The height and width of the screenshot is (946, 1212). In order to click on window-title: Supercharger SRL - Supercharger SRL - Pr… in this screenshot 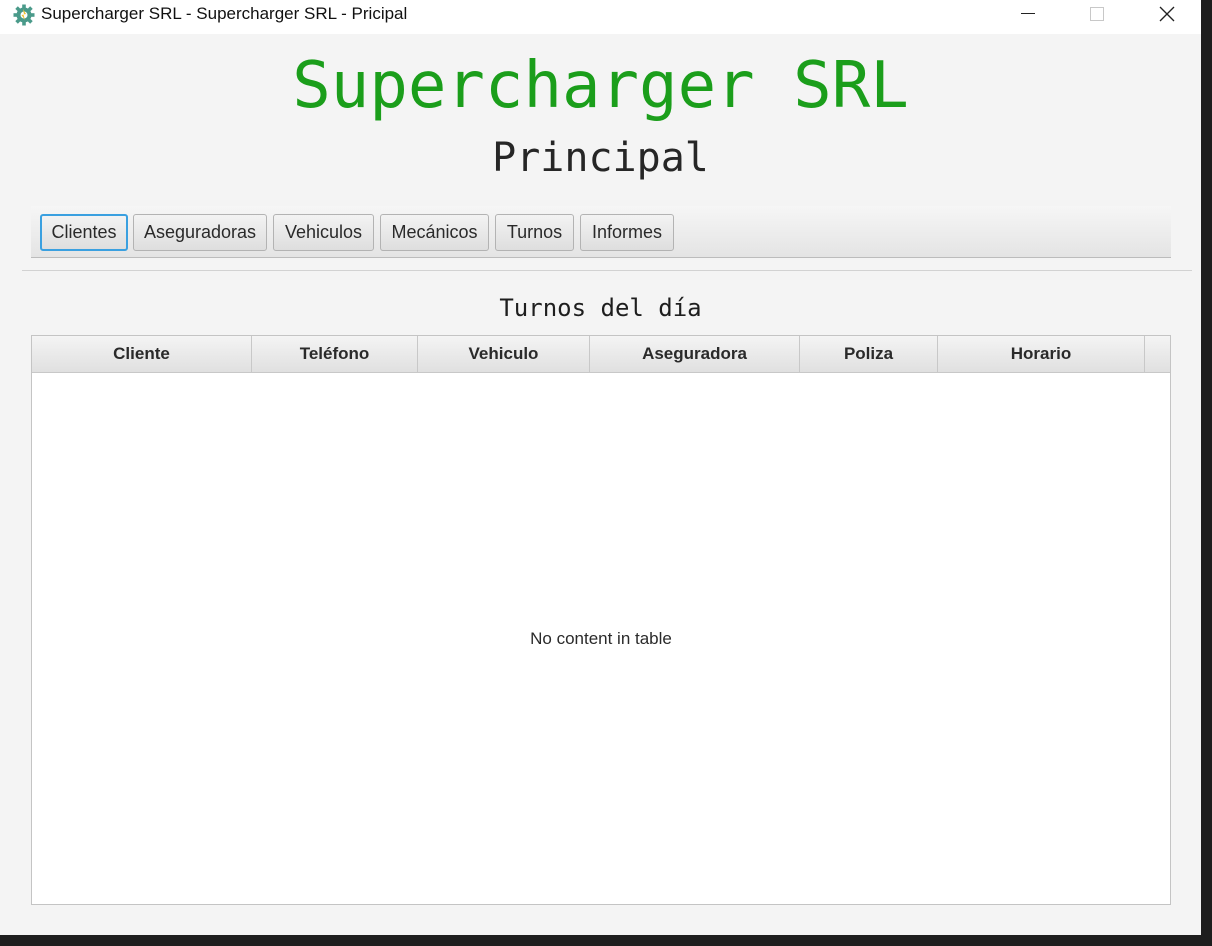, I will do `click(224, 13)`.